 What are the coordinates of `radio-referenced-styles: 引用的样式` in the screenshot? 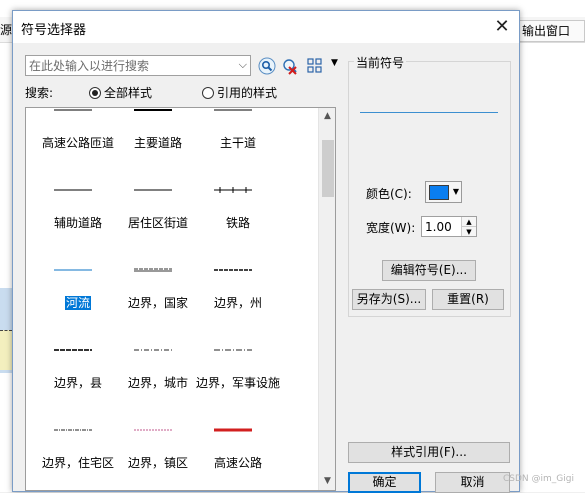 It's located at (239, 92).